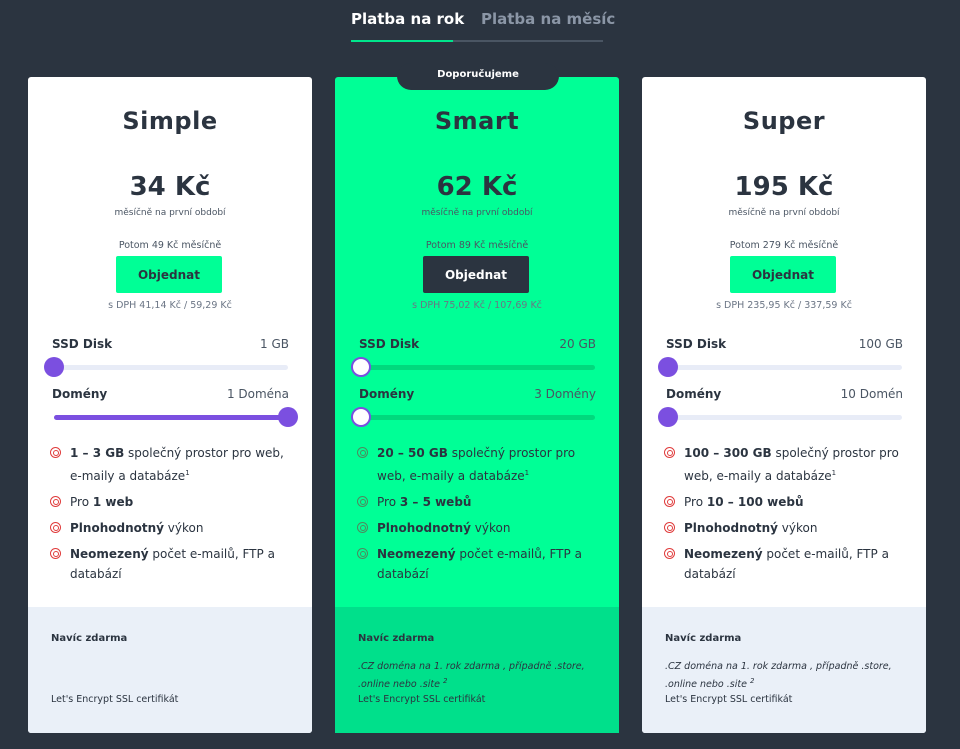 This screenshot has width=960, height=749. Describe the element at coordinates (784, 187) in the screenshot. I see `plan-price: 195 Kč` at that location.